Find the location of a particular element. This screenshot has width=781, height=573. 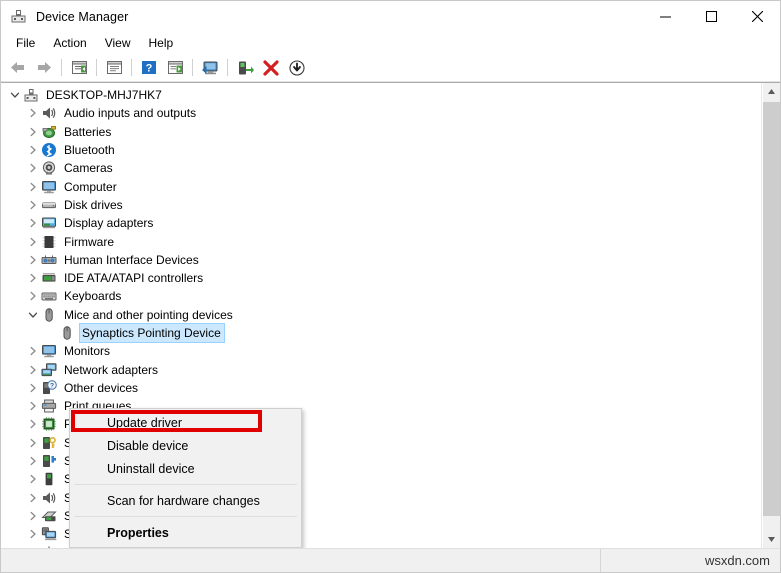

software-component-icon is located at coordinates (49, 461).